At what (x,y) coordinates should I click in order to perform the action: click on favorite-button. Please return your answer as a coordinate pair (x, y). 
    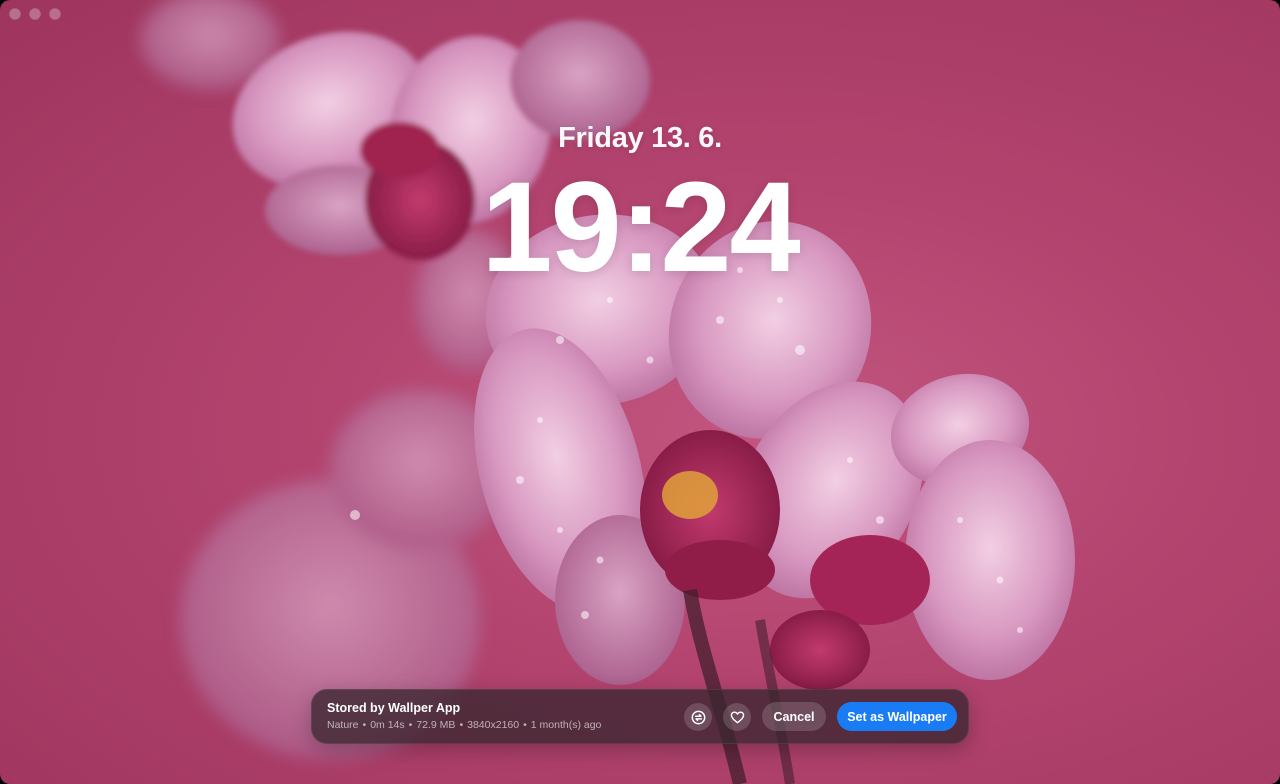
    Looking at the image, I should click on (737, 717).